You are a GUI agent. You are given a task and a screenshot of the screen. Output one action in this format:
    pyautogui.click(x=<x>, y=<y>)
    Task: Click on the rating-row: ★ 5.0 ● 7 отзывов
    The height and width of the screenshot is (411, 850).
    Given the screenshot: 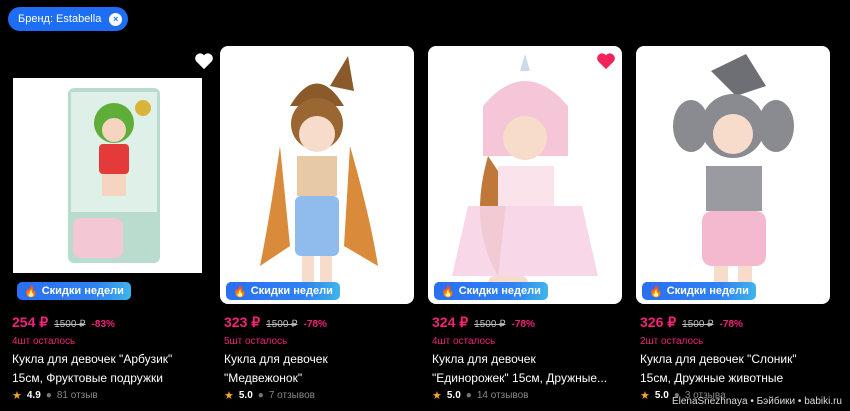 What is the action you would take?
    pyautogui.click(x=269, y=395)
    